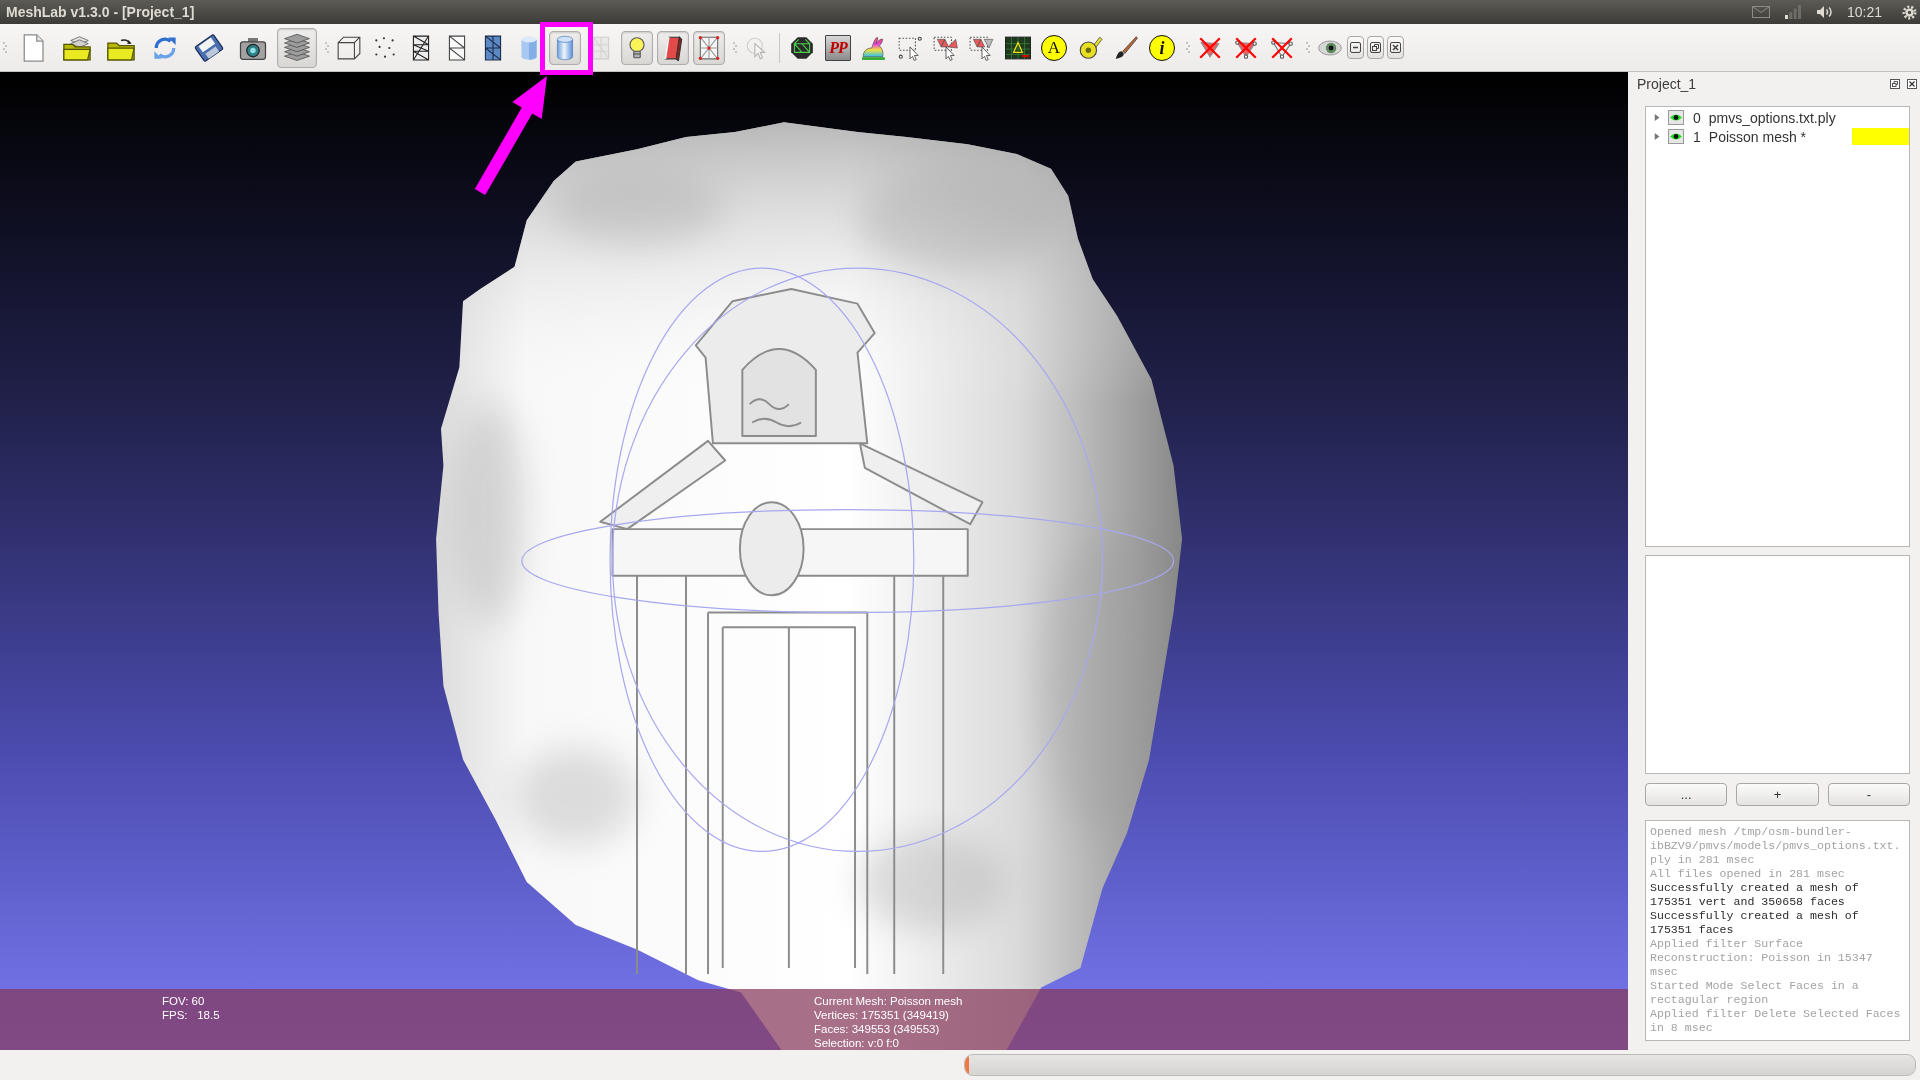 Image resolution: width=1920 pixels, height=1080 pixels. What do you see at coordinates (349, 47) in the screenshot?
I see `cube-outline-icon` at bounding box center [349, 47].